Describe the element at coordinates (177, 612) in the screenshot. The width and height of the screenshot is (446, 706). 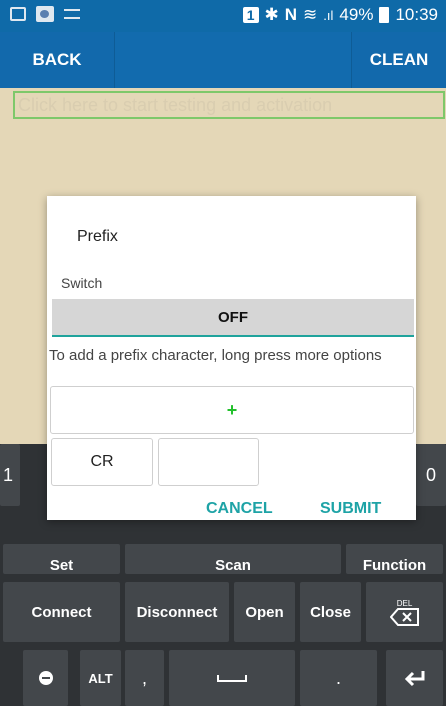
I see `key-disconnect: Disconnect` at that location.